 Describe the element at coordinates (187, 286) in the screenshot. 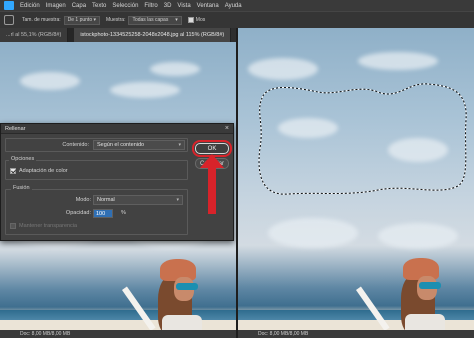

I see `sunglasses` at that location.